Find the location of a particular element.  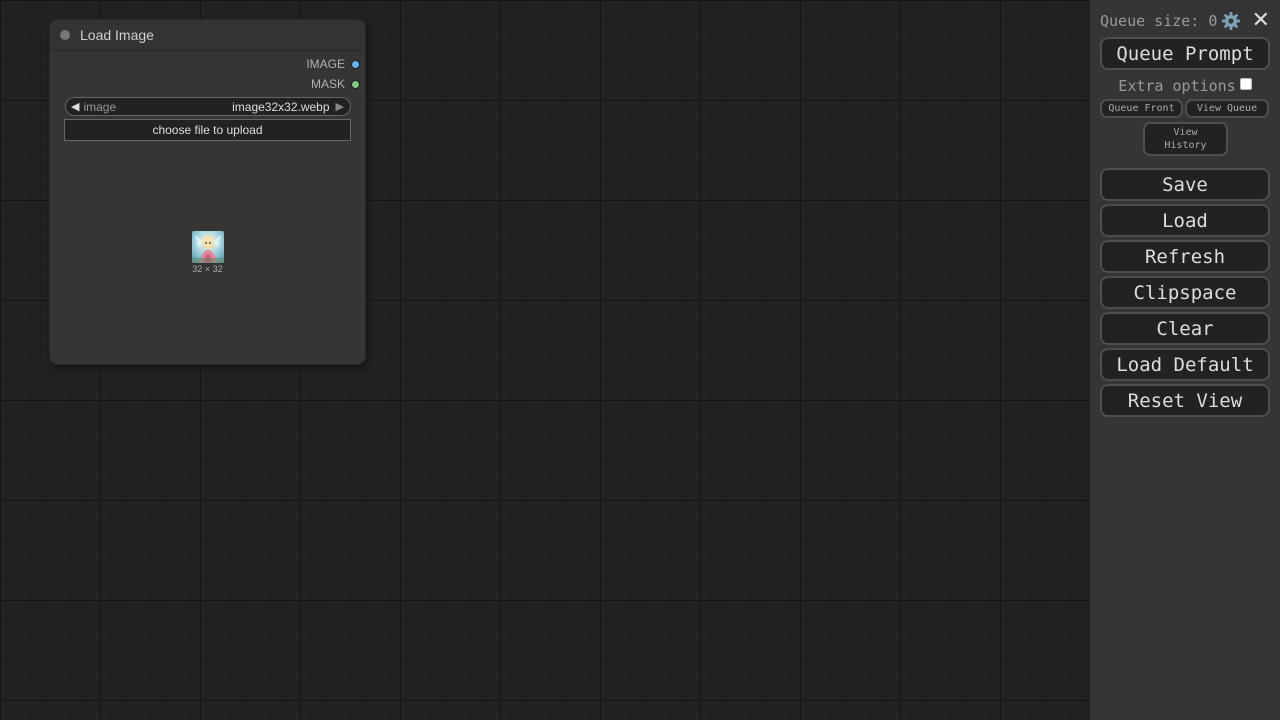

arrow-right-icon: ▶ is located at coordinates (340, 106).